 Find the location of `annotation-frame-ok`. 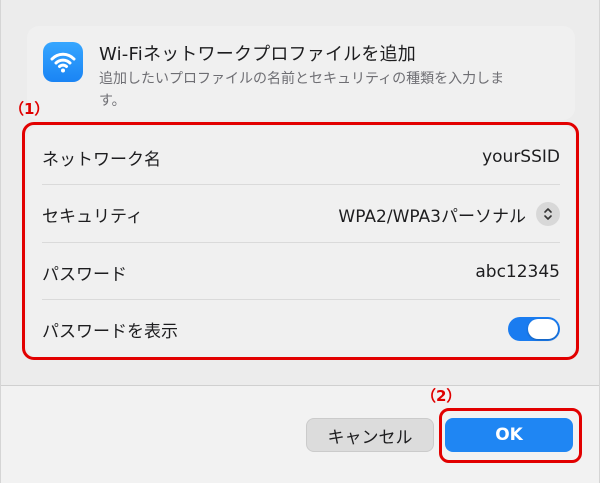

annotation-frame-ok is located at coordinates (510, 435).